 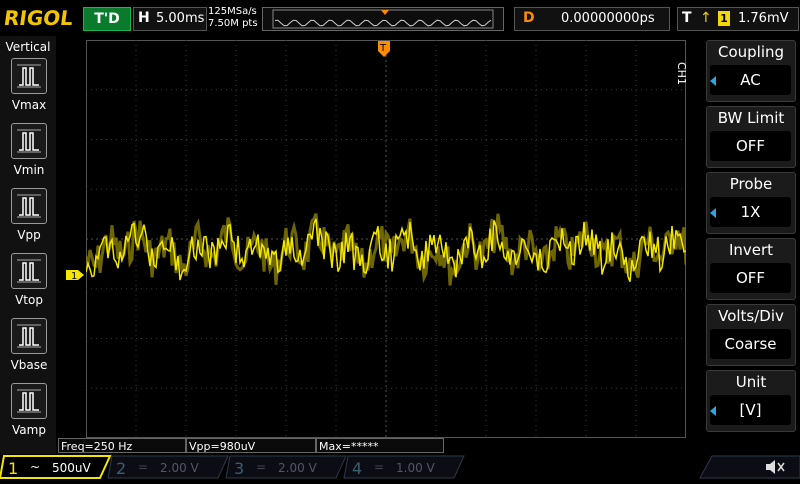 What do you see at coordinates (750, 410) in the screenshot?
I see `menu-item-value: [V]` at bounding box center [750, 410].